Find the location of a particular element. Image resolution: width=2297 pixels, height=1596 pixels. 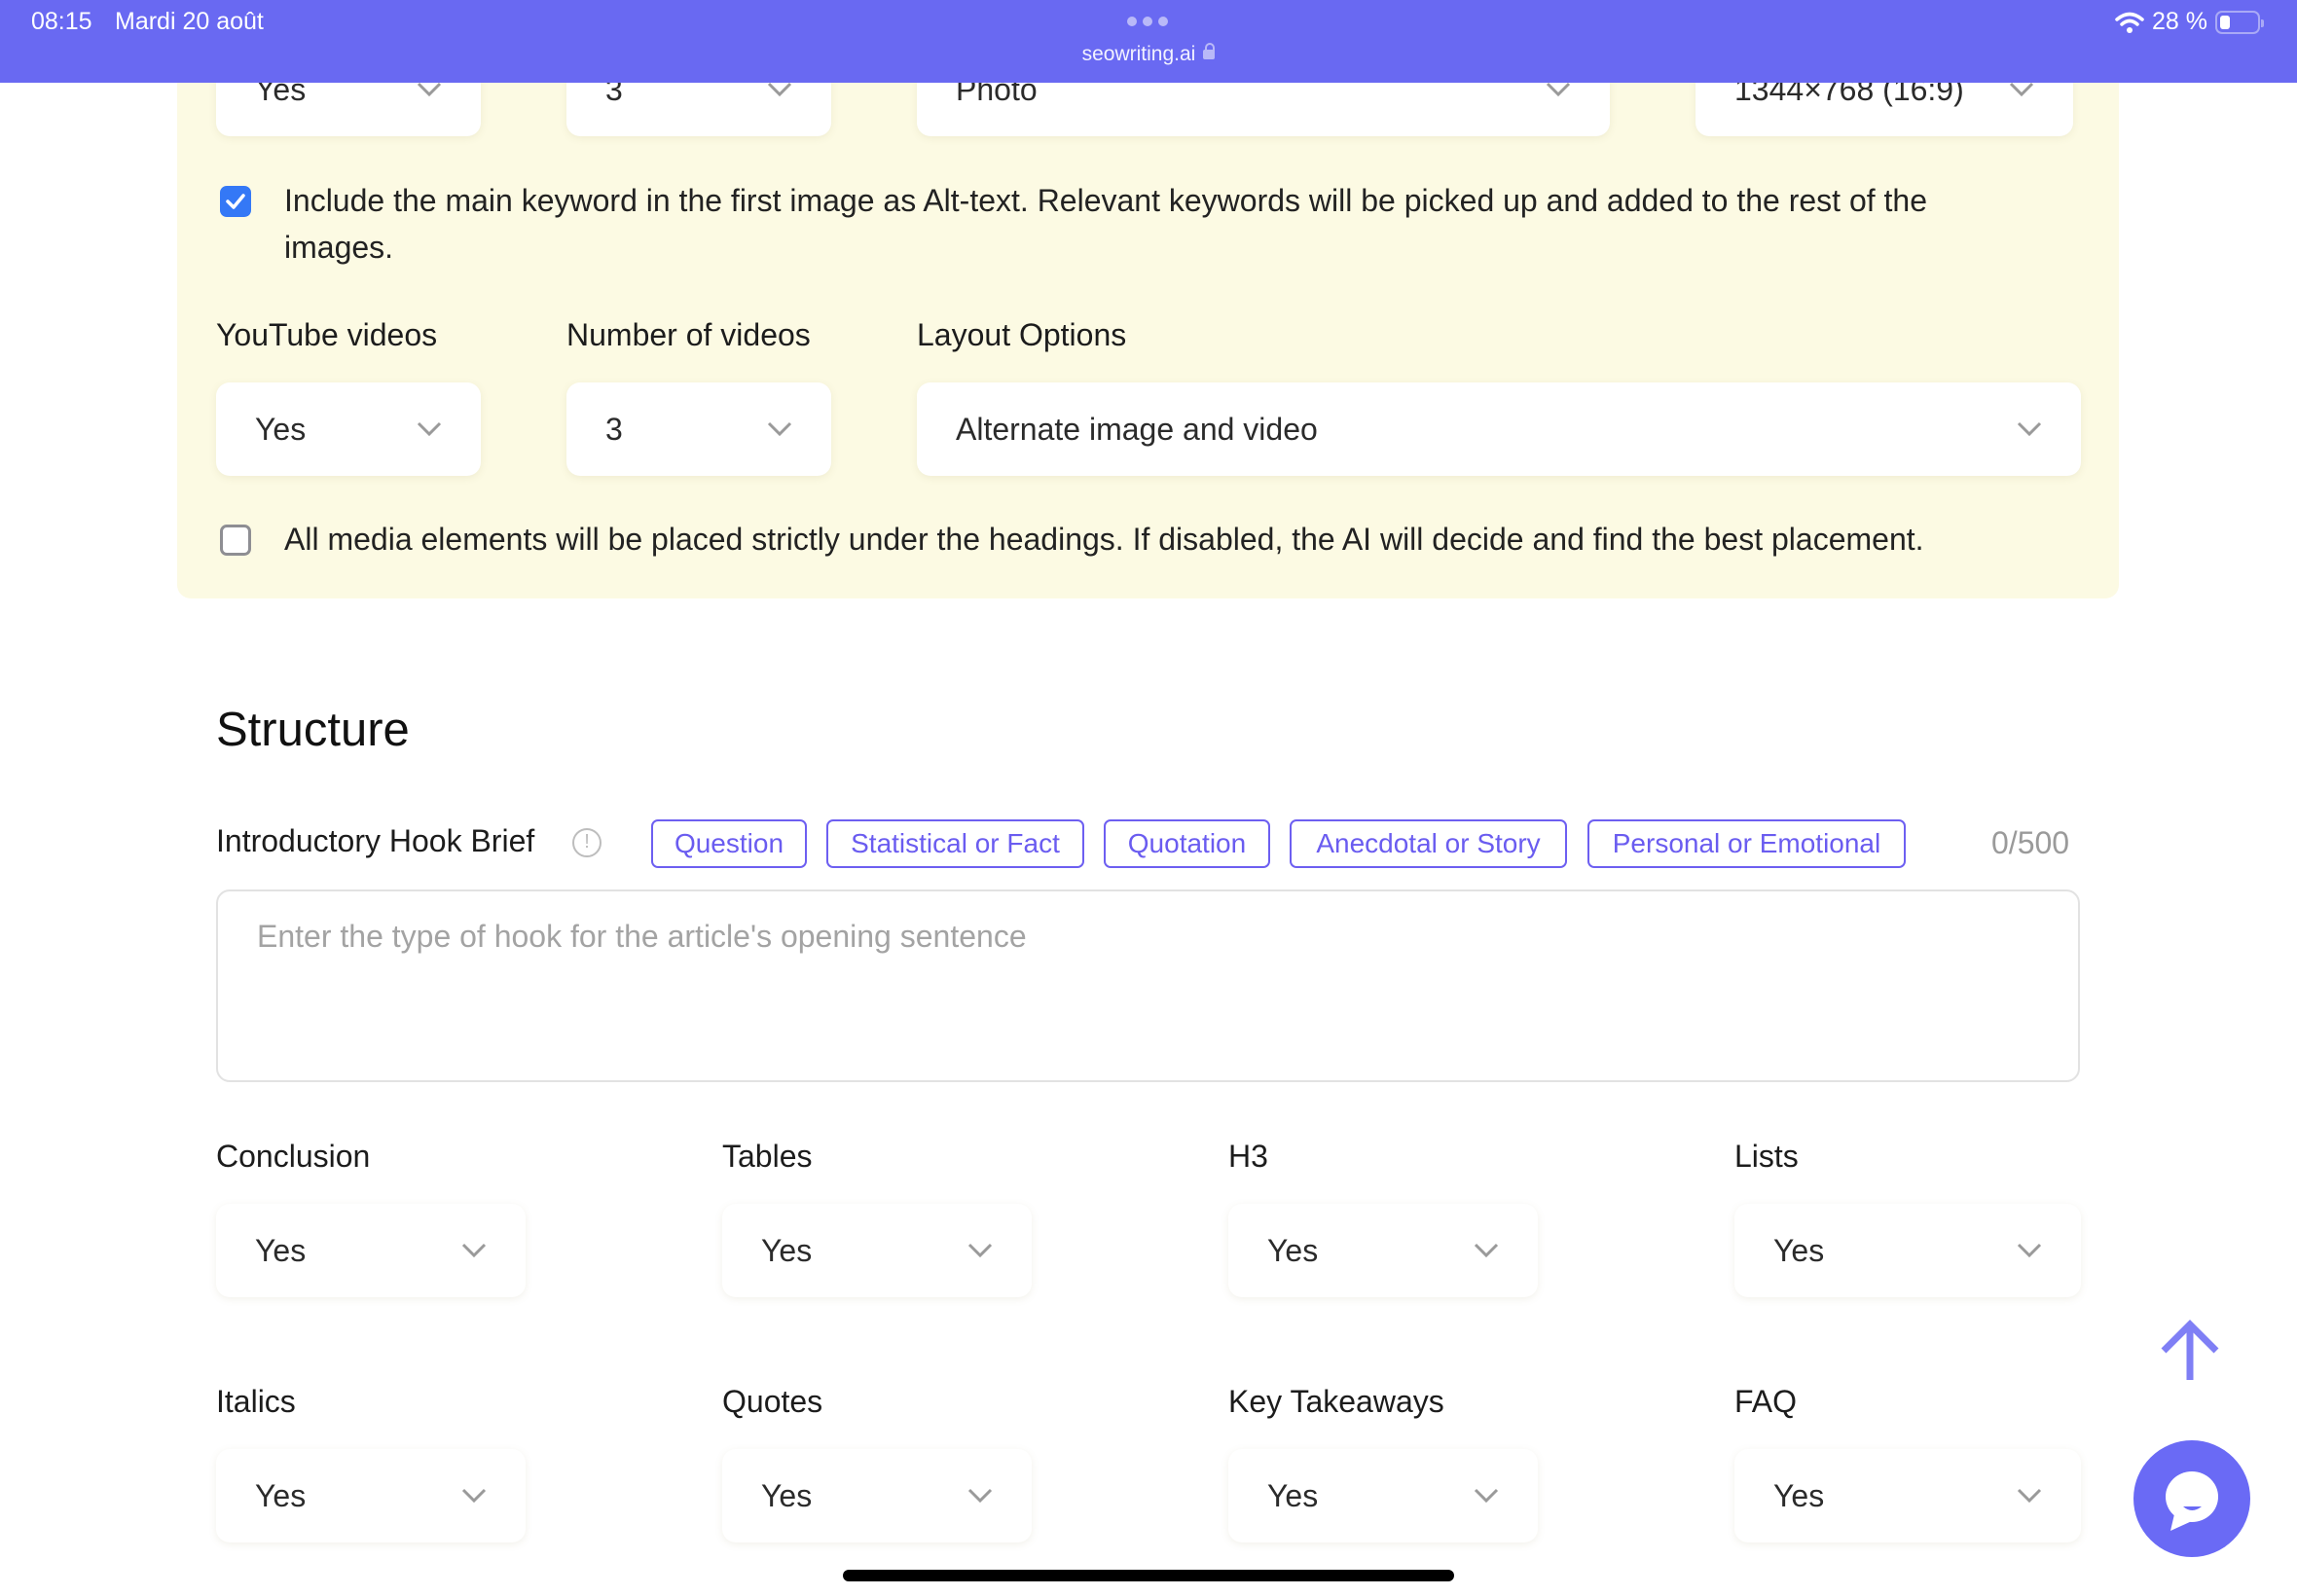

chat-support-button is located at coordinates (2191, 1498).